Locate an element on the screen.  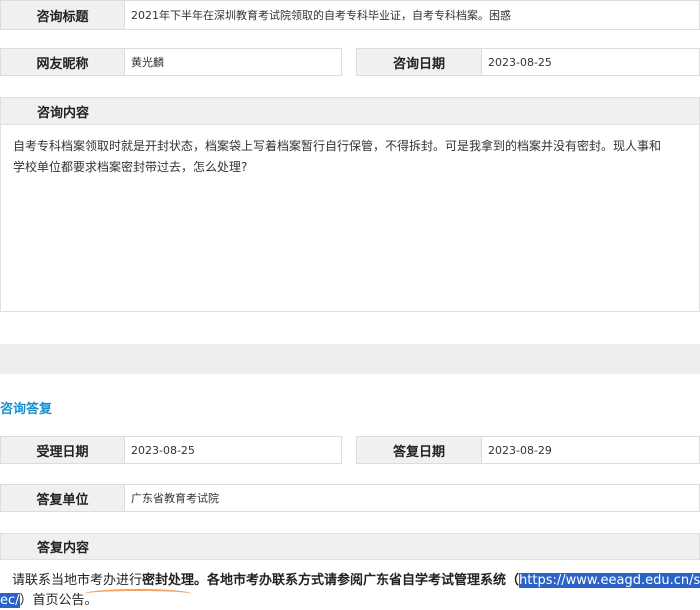
consult-content-header: 咨询内容 is located at coordinates (350, 111).